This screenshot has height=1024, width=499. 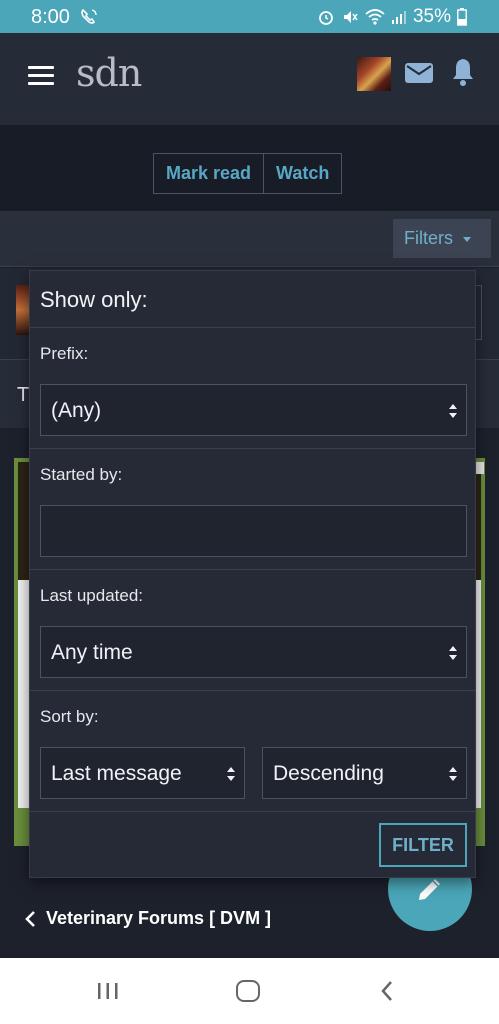 What do you see at coordinates (387, 991) in the screenshot?
I see `back-icon` at bounding box center [387, 991].